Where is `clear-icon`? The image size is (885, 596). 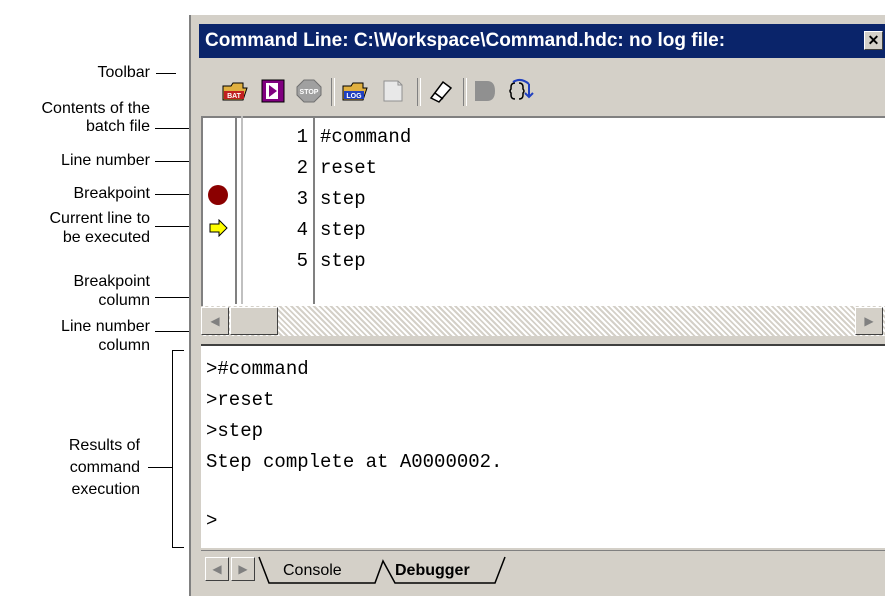
clear-icon is located at coordinates (441, 91).